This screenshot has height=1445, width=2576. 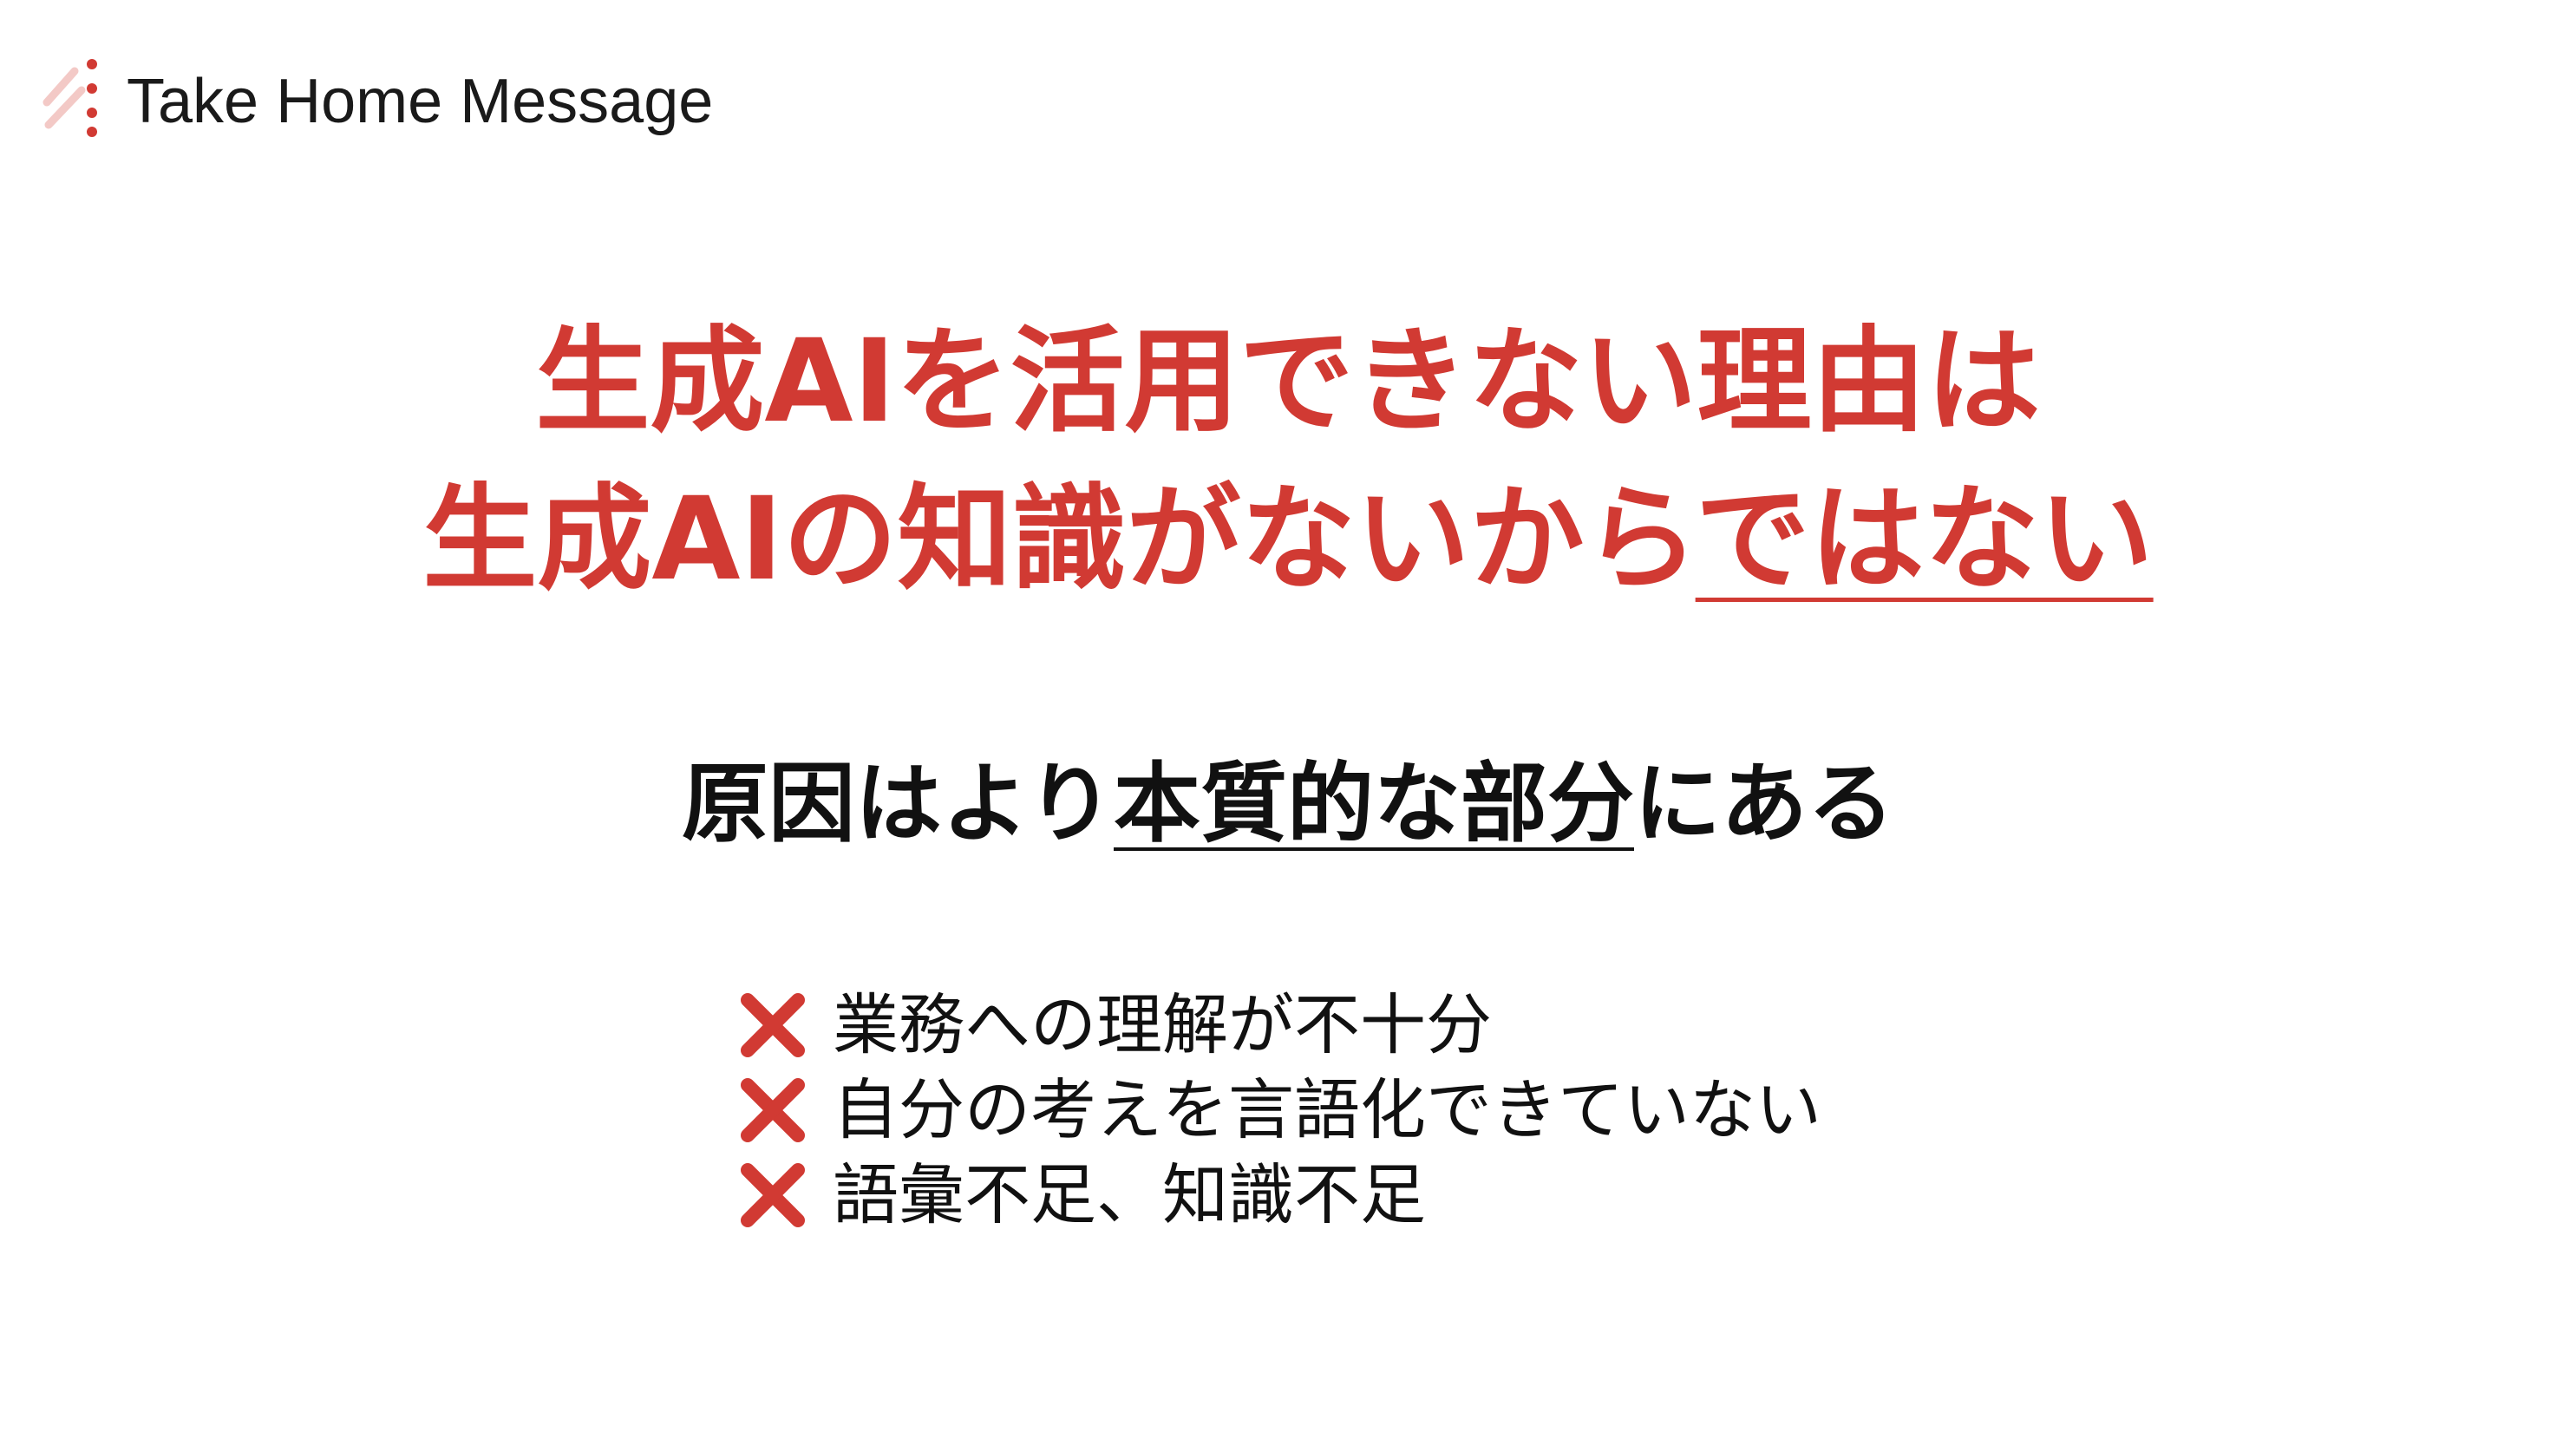 I want to click on subheading: 原因はより本質的な部分にある, so click(x=1288, y=804).